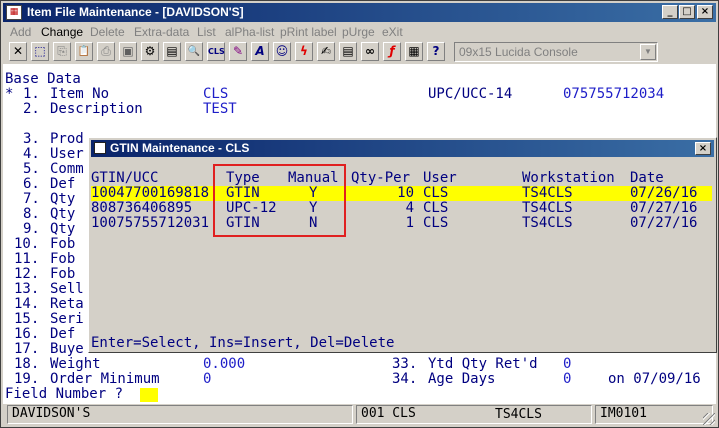  I want to click on field-33-num: 33., so click(405, 364).